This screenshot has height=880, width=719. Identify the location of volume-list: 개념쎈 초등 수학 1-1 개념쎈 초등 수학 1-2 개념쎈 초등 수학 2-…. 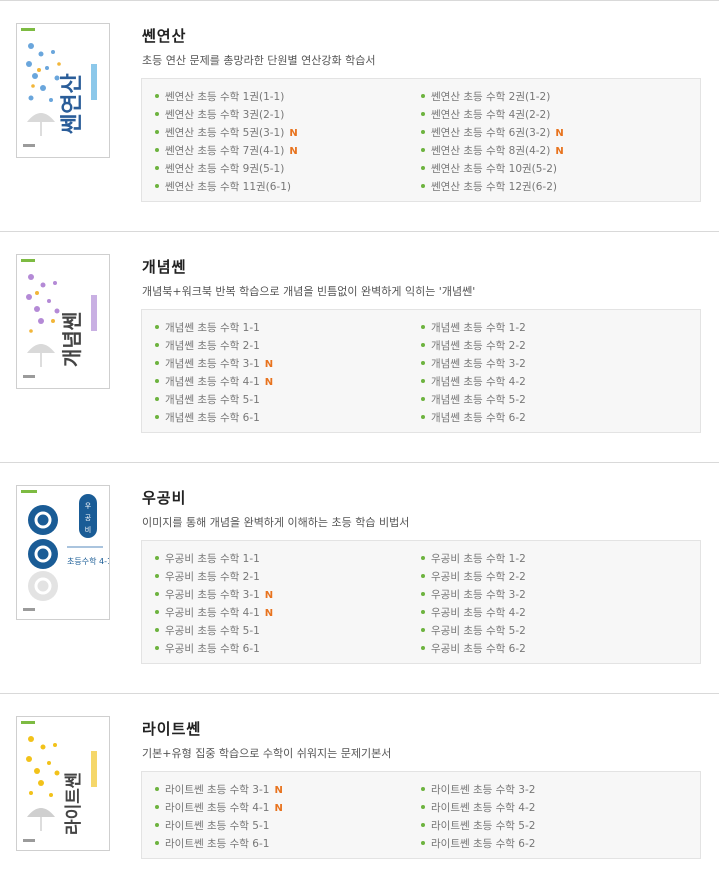
(421, 371).